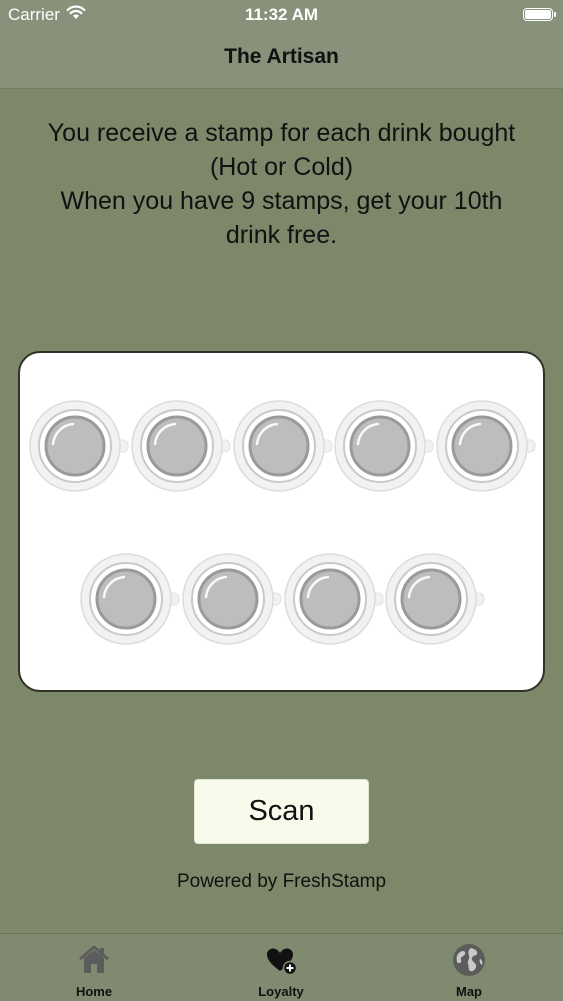 The width and height of the screenshot is (563, 1001). What do you see at coordinates (281, 167) in the screenshot?
I see `info-line: (Hot or Cold)` at bounding box center [281, 167].